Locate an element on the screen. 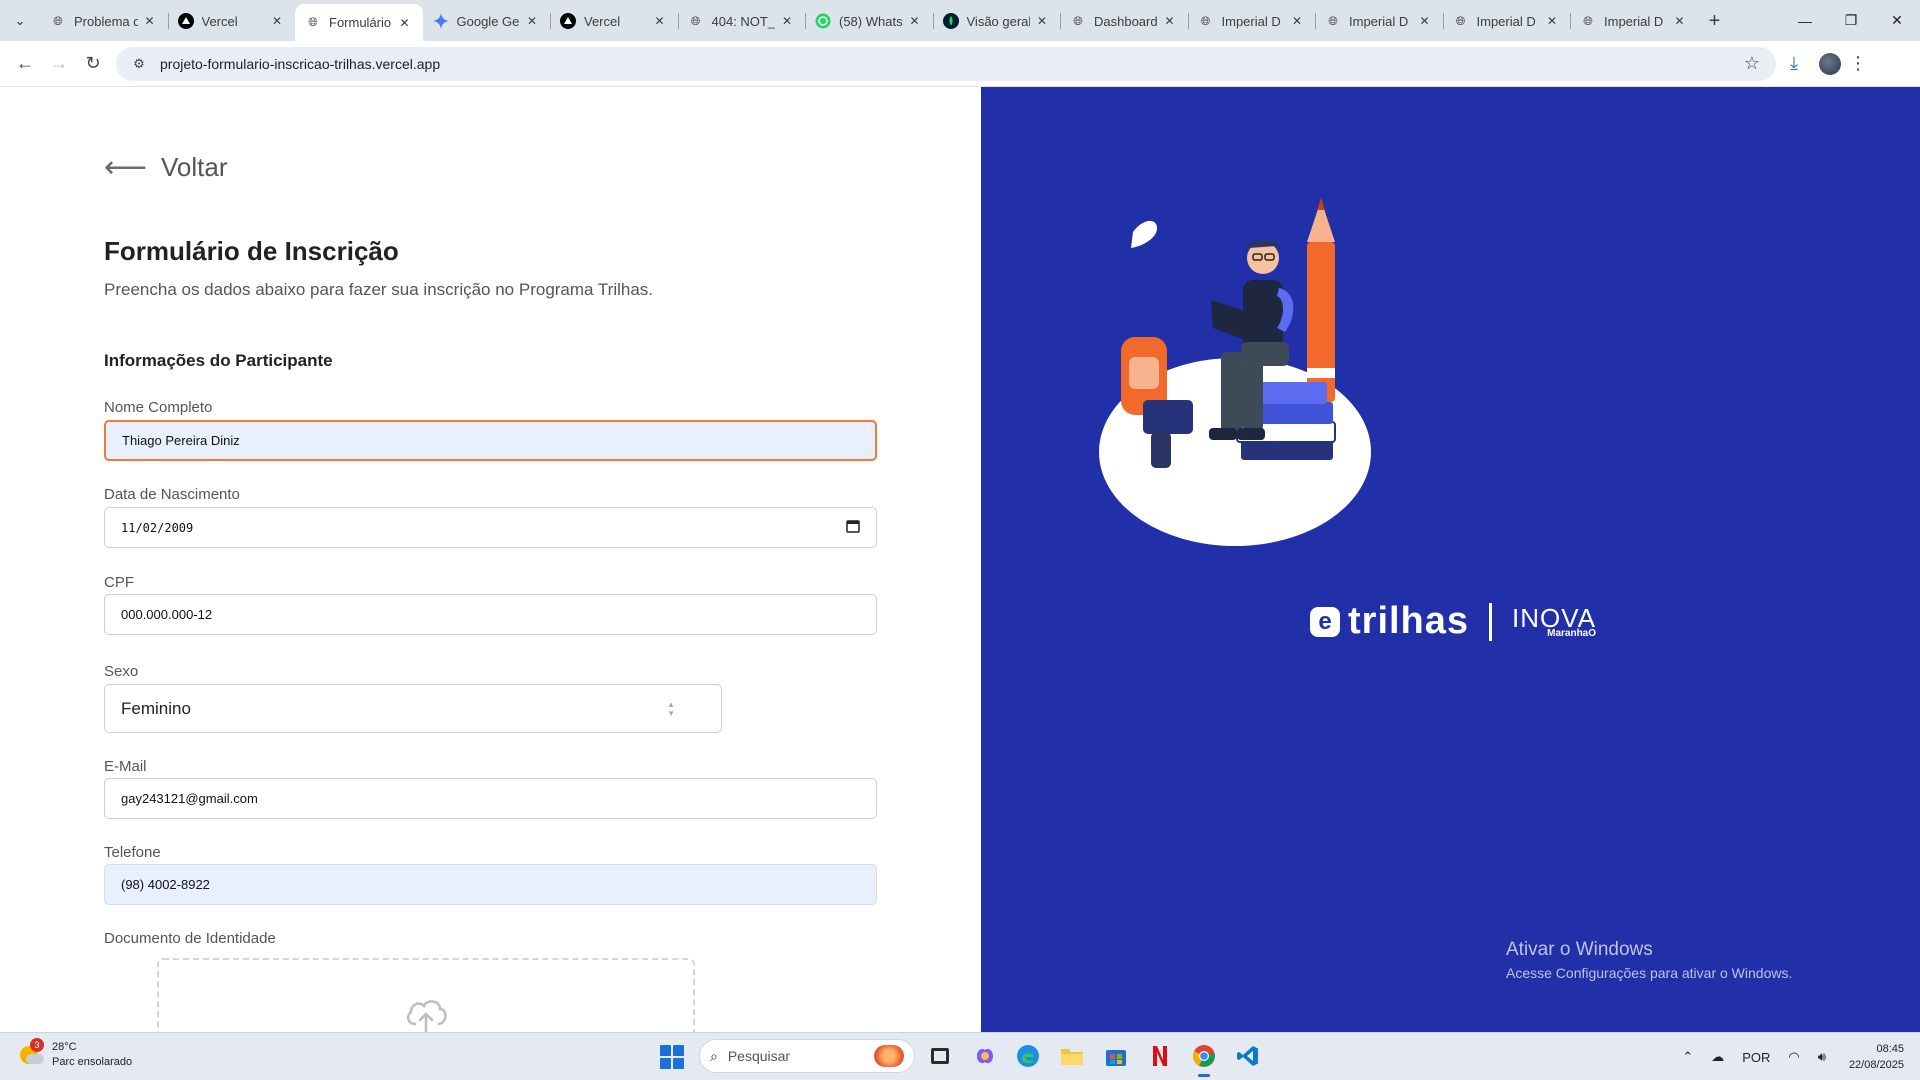 This screenshot has width=1920, height=1080. birth-date-field: 11/02/2009 is located at coordinates (490, 527).